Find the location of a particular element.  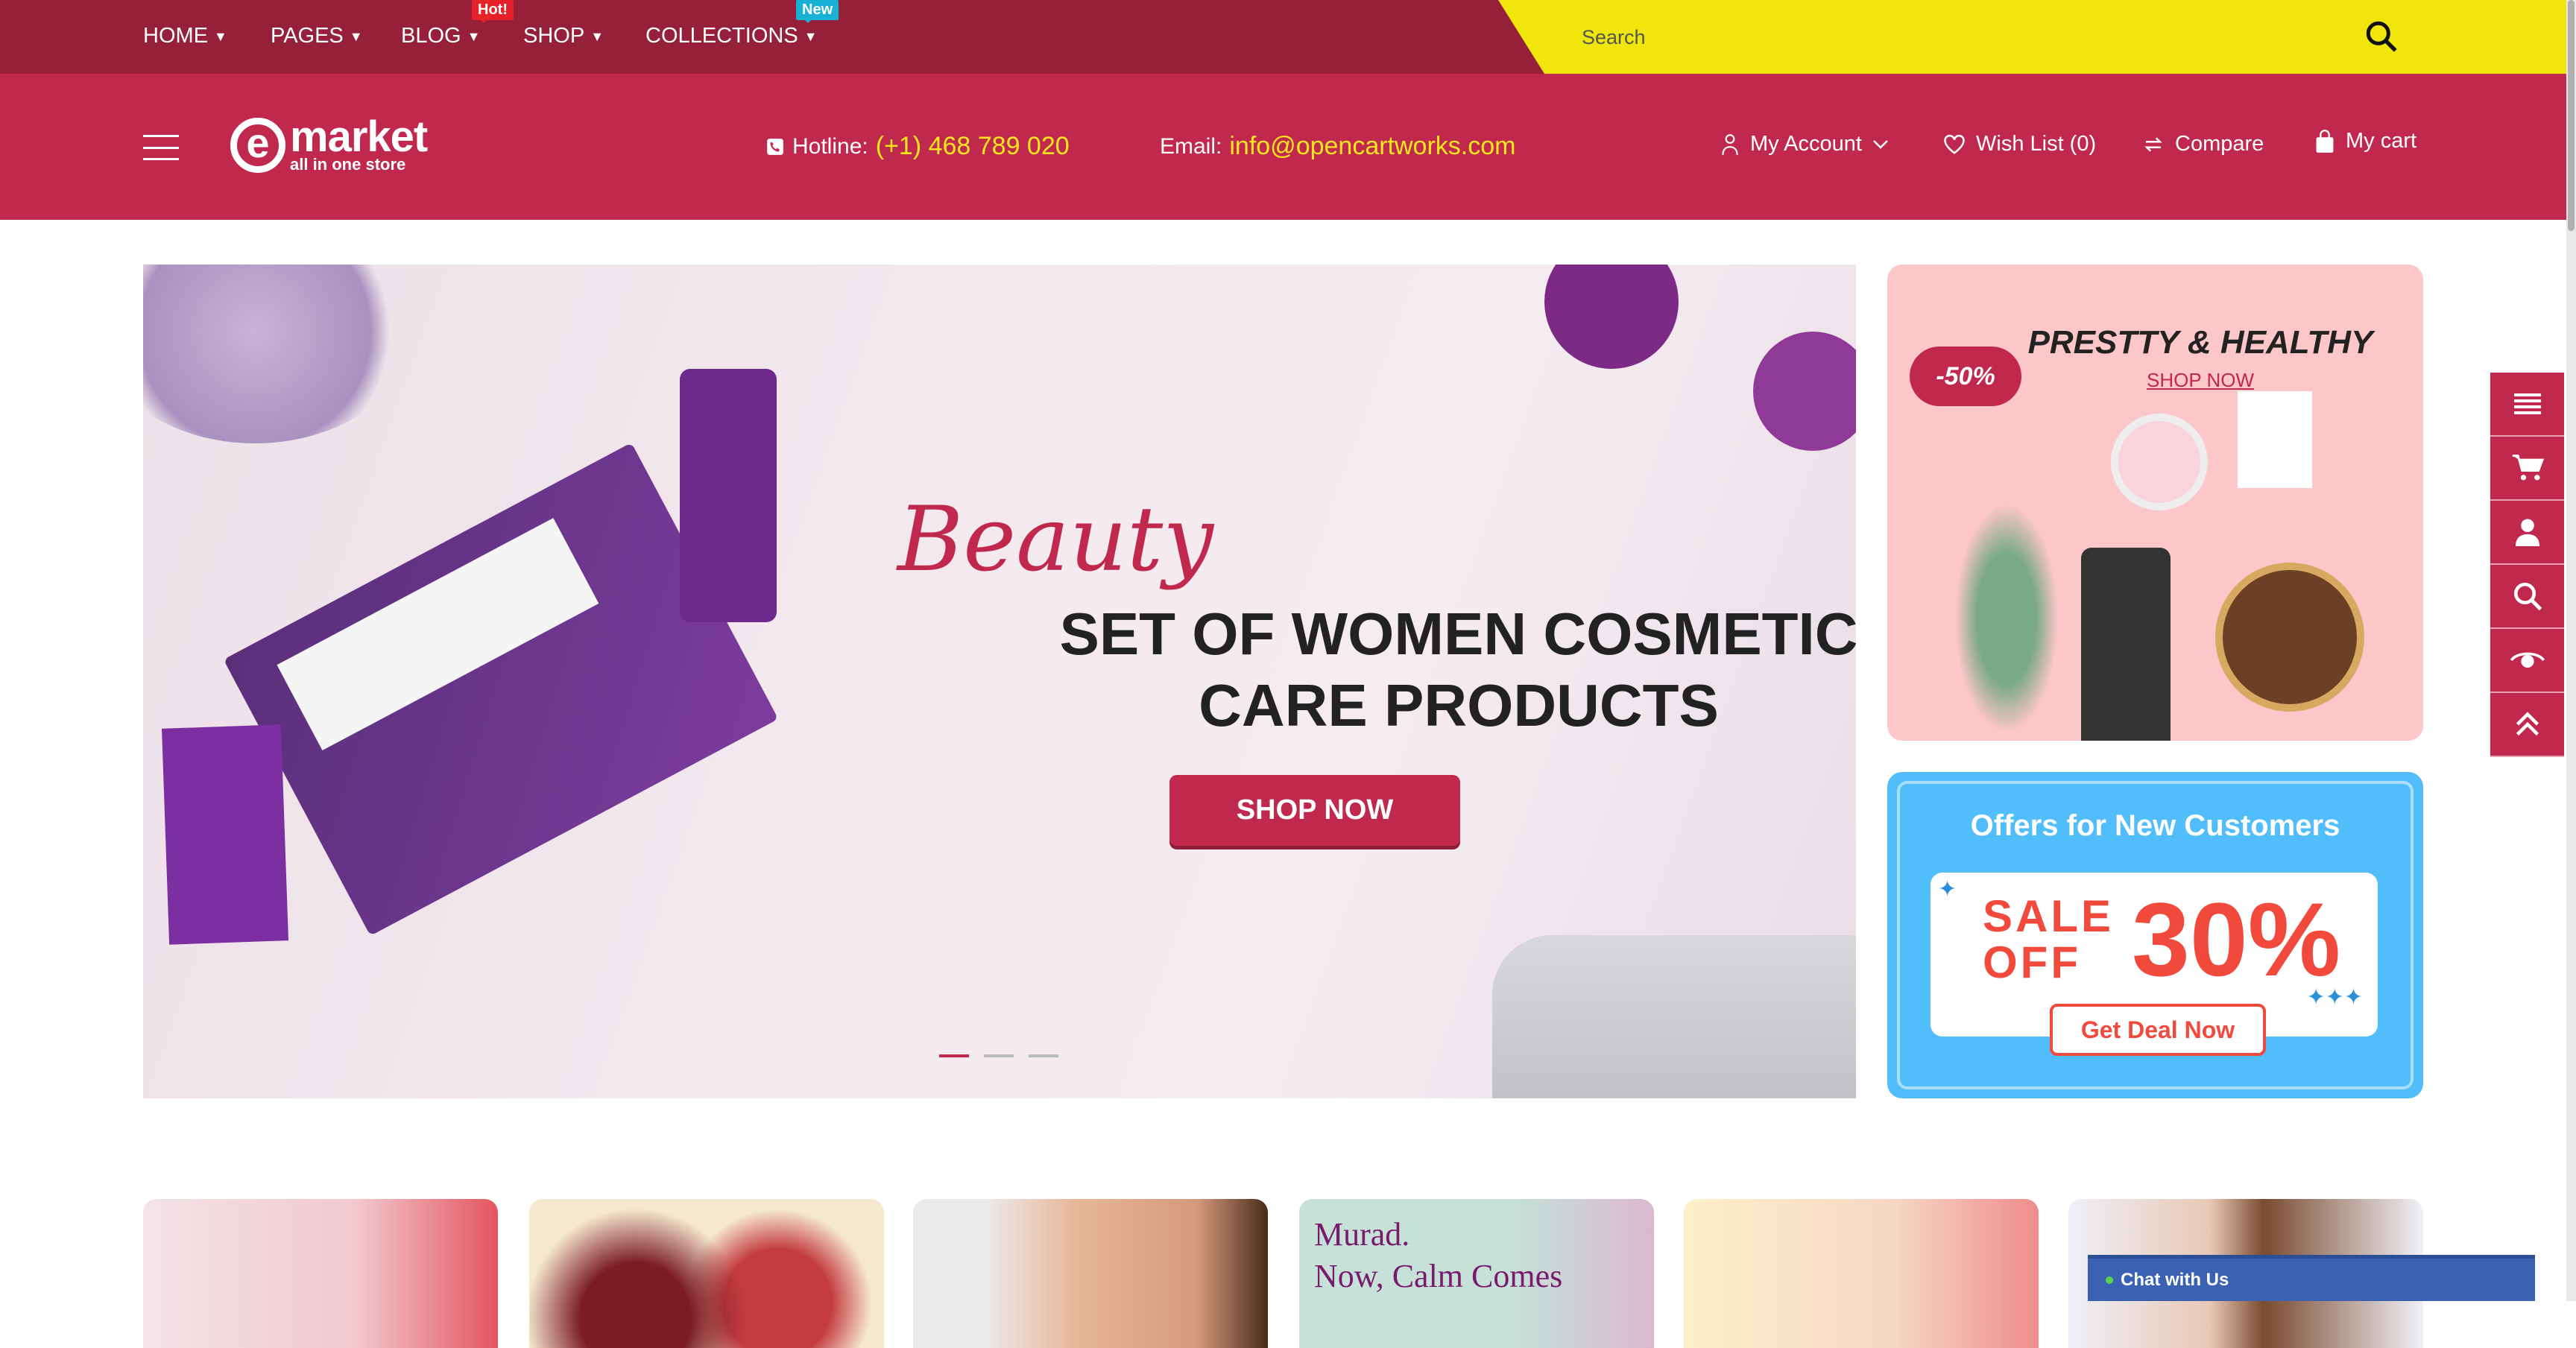

side-toolbar is located at coordinates (2527, 565).